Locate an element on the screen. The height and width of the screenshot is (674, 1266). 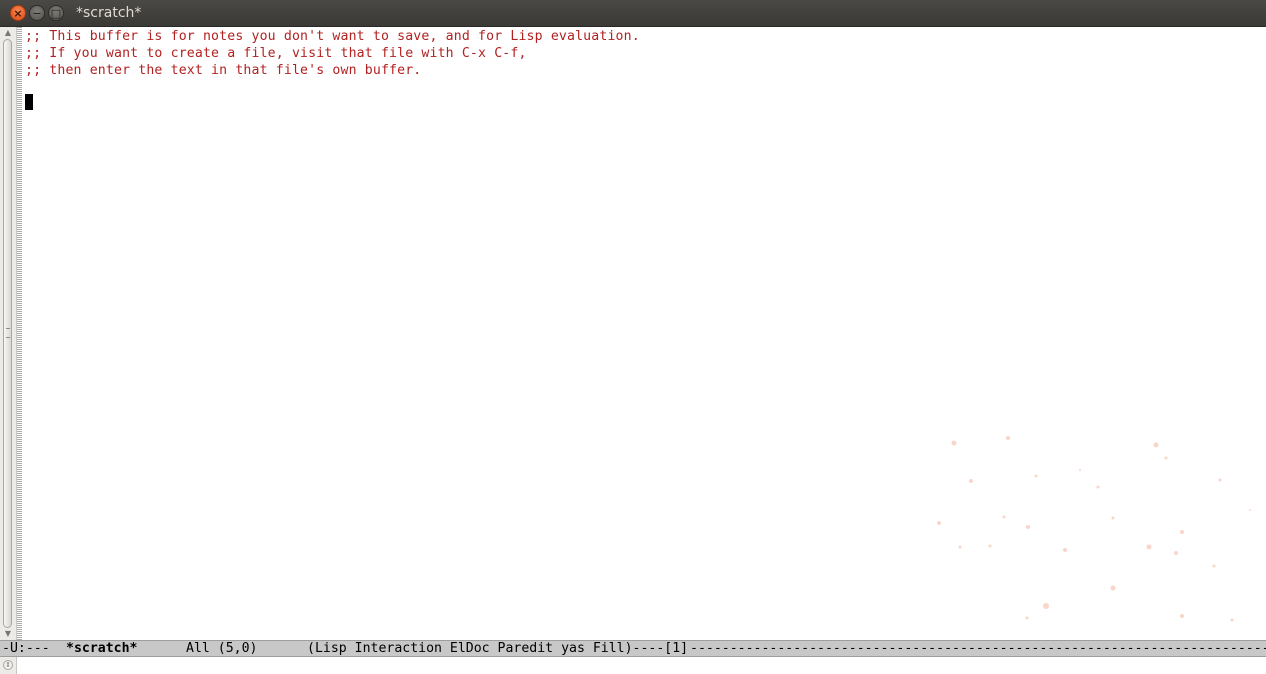
modeline-status: -U:--- is located at coordinates (26, 648).